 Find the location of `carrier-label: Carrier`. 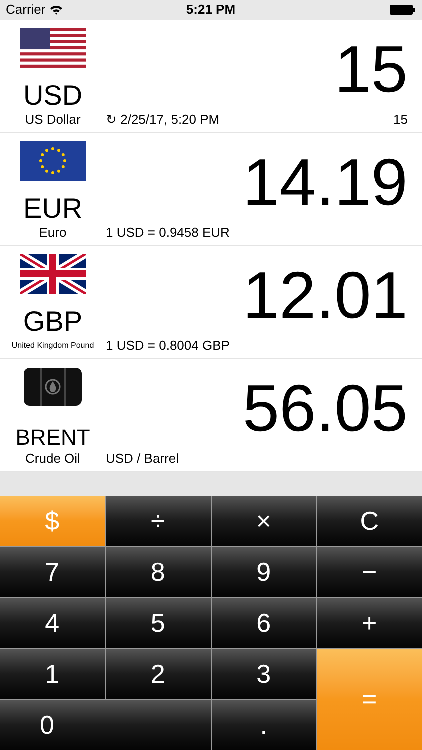

carrier-label: Carrier is located at coordinates (26, 10).